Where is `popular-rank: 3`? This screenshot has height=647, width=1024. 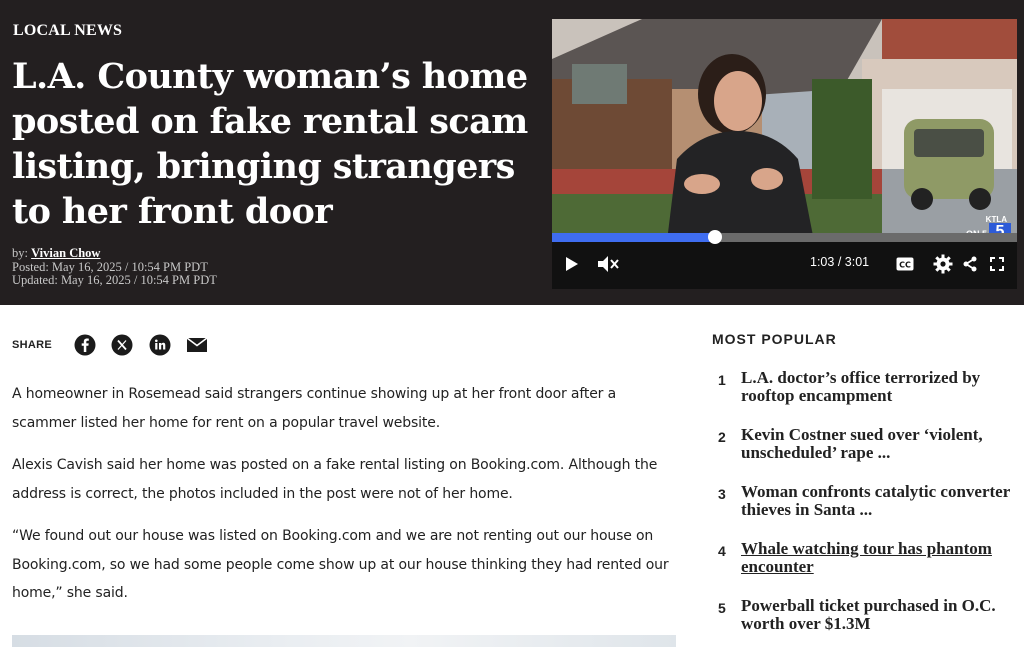
popular-rank: 3 is located at coordinates (722, 494).